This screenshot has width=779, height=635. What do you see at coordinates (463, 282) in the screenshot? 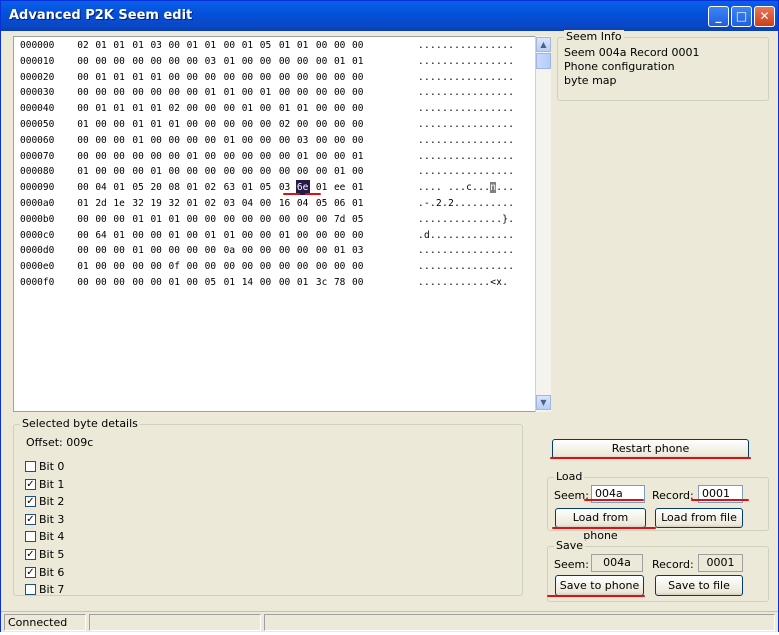
I see `hex-row-ascii: ............<x.` at bounding box center [463, 282].